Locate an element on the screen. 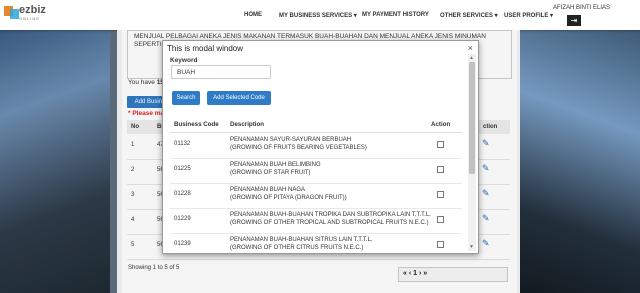 This screenshot has width=640, height=293. business-code: 01239 is located at coordinates (182, 244).